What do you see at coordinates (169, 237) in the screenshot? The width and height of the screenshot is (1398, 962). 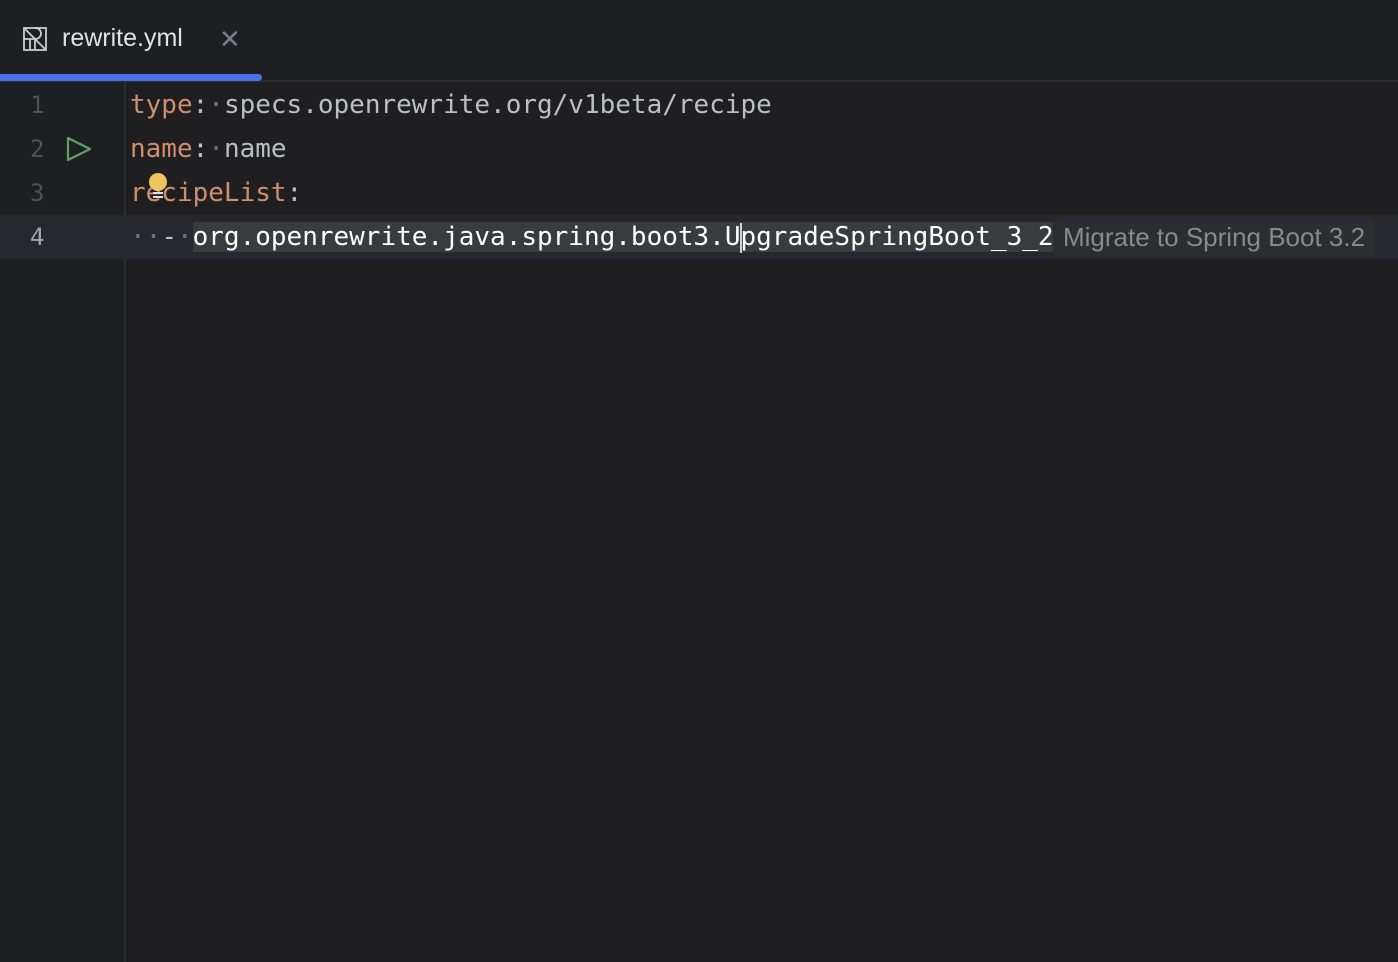 I see `list-dash: -` at bounding box center [169, 237].